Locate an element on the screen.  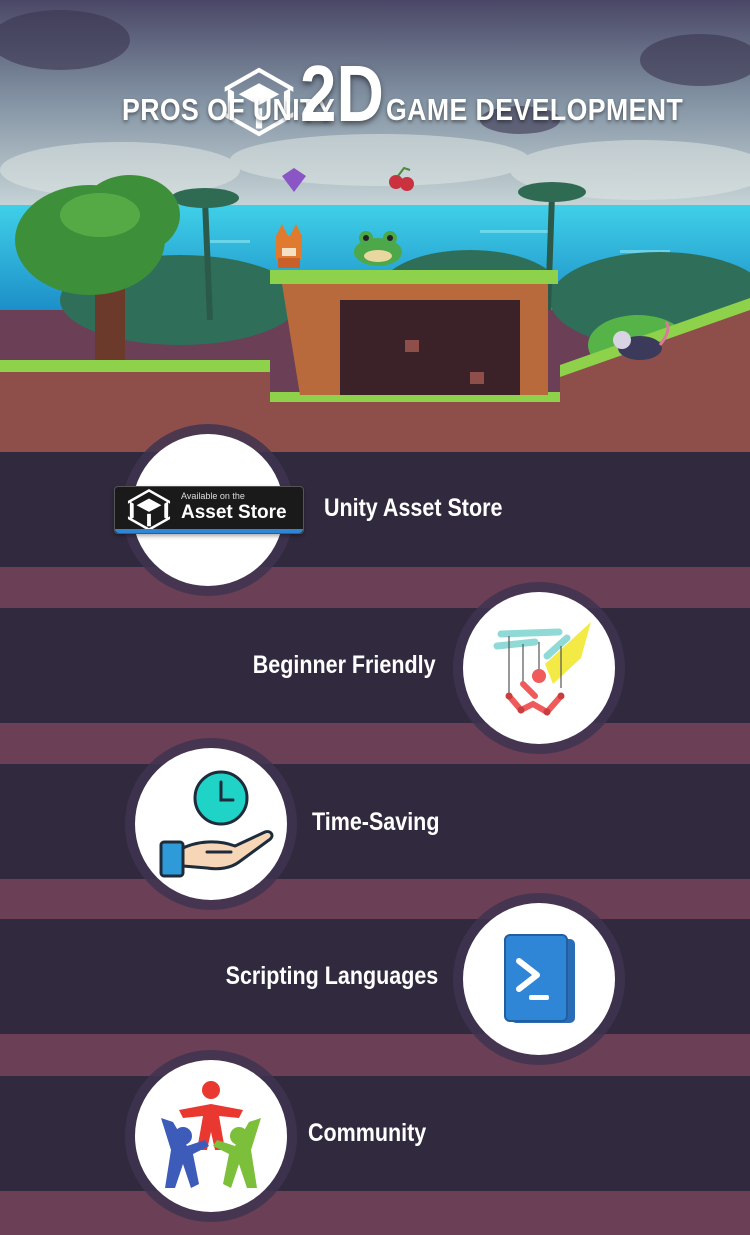
powershell-terminal-icon is located at coordinates (539, 978).